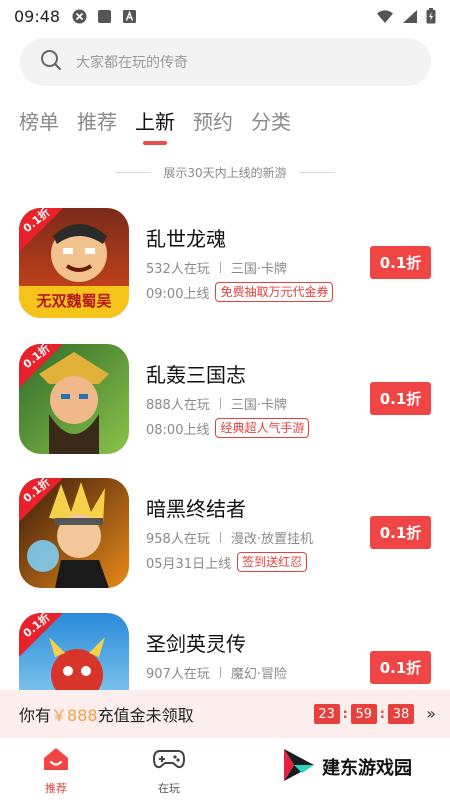 The image size is (450, 800). I want to click on search-placeholder: 大家都在玩的传奇, so click(132, 63).